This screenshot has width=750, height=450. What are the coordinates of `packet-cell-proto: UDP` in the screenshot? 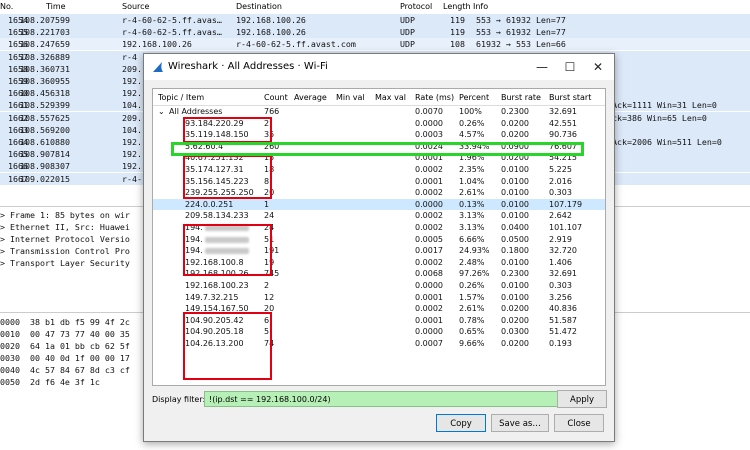 It's located at (407, 32).